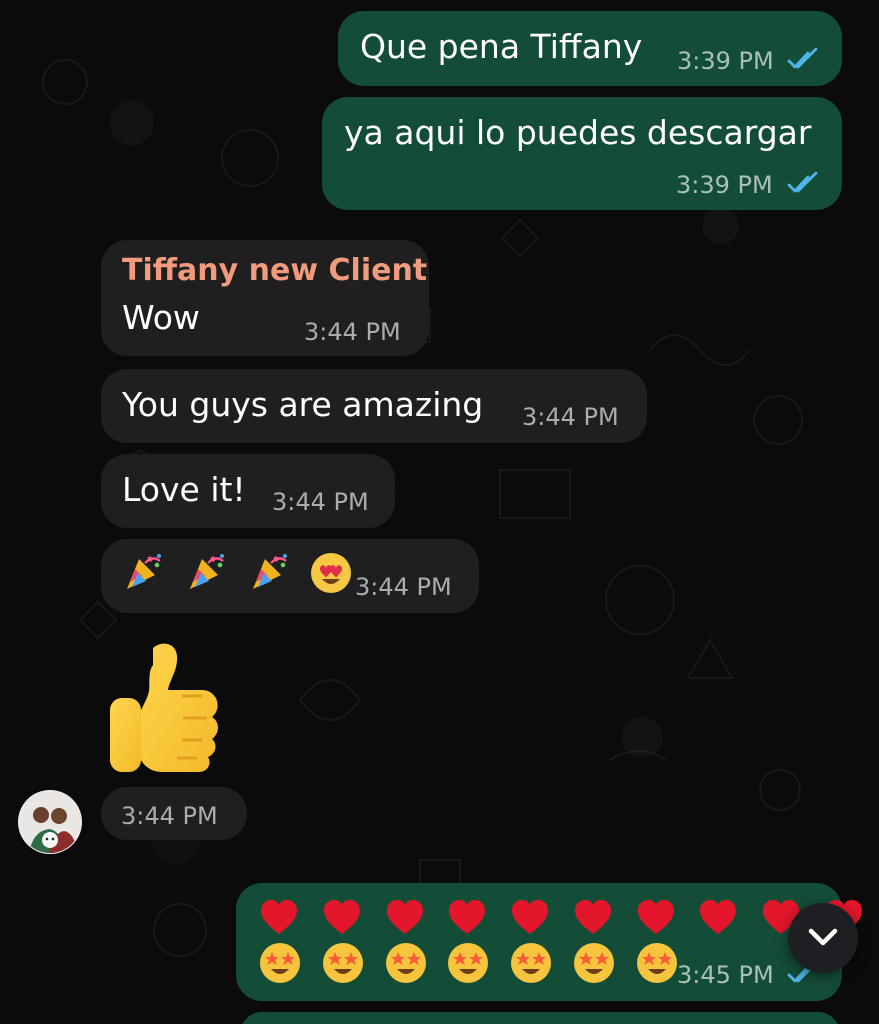 The image size is (879, 1024). Describe the element at coordinates (275, 270) in the screenshot. I see `sender-name: Tiffany new Client` at that location.